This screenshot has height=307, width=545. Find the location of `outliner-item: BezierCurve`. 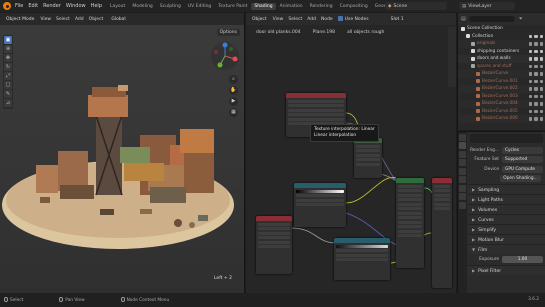

outliner-item: BezierCurve is located at coordinates (501, 74).